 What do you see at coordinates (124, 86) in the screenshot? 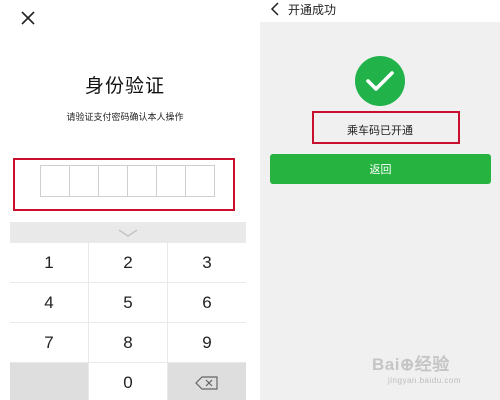
I see `page-title: 身份验证` at bounding box center [124, 86].